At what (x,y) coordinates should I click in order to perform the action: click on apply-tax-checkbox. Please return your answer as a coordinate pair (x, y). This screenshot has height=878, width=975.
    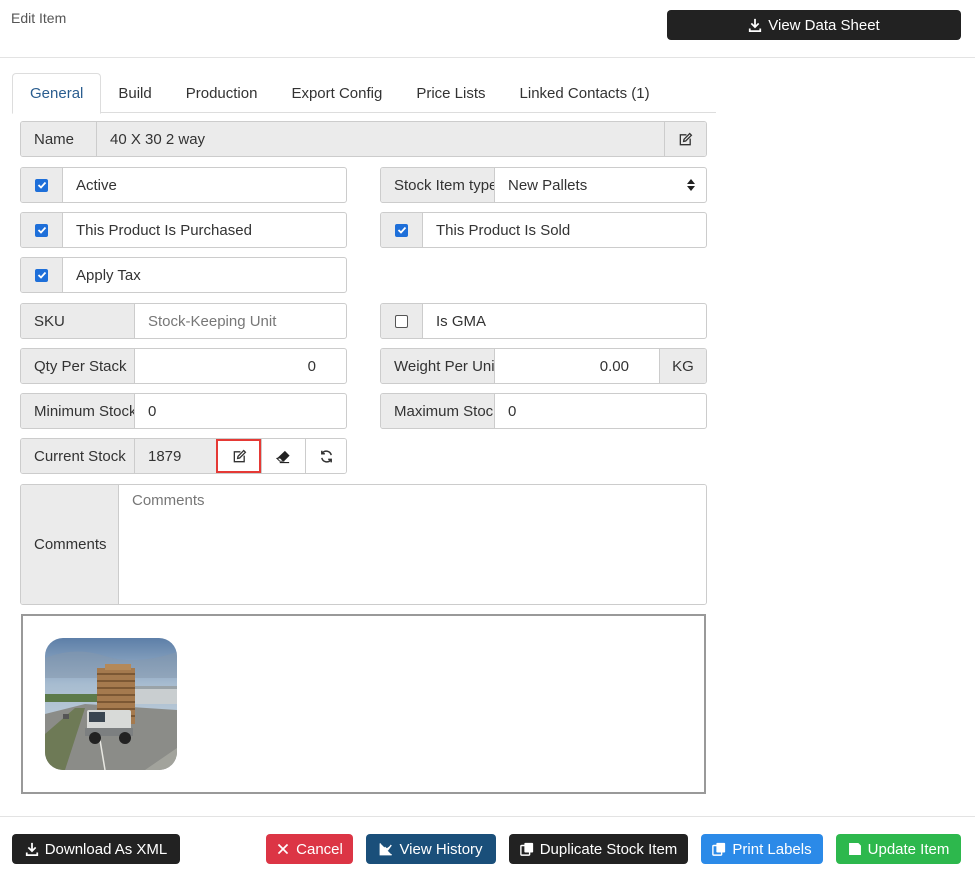
    Looking at the image, I should click on (41, 275).